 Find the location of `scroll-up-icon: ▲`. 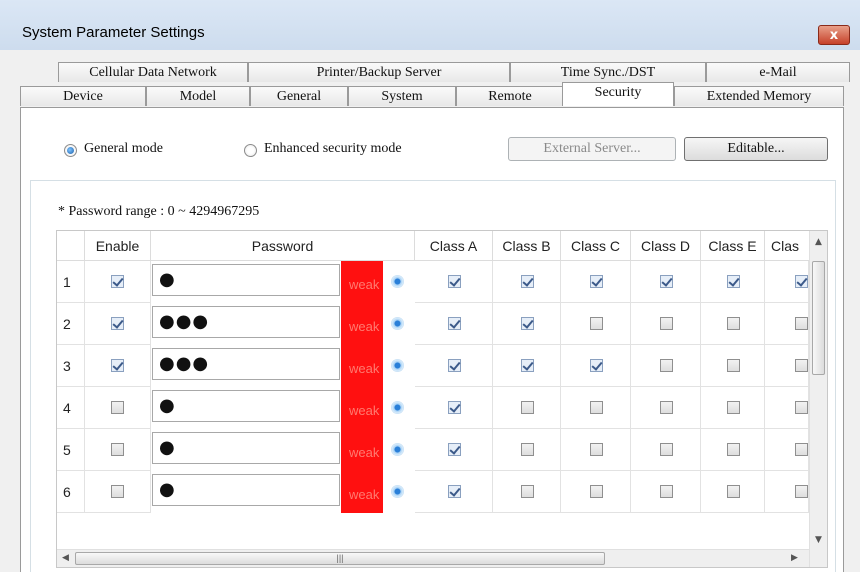

scroll-up-icon: ▲ is located at coordinates (818, 242).